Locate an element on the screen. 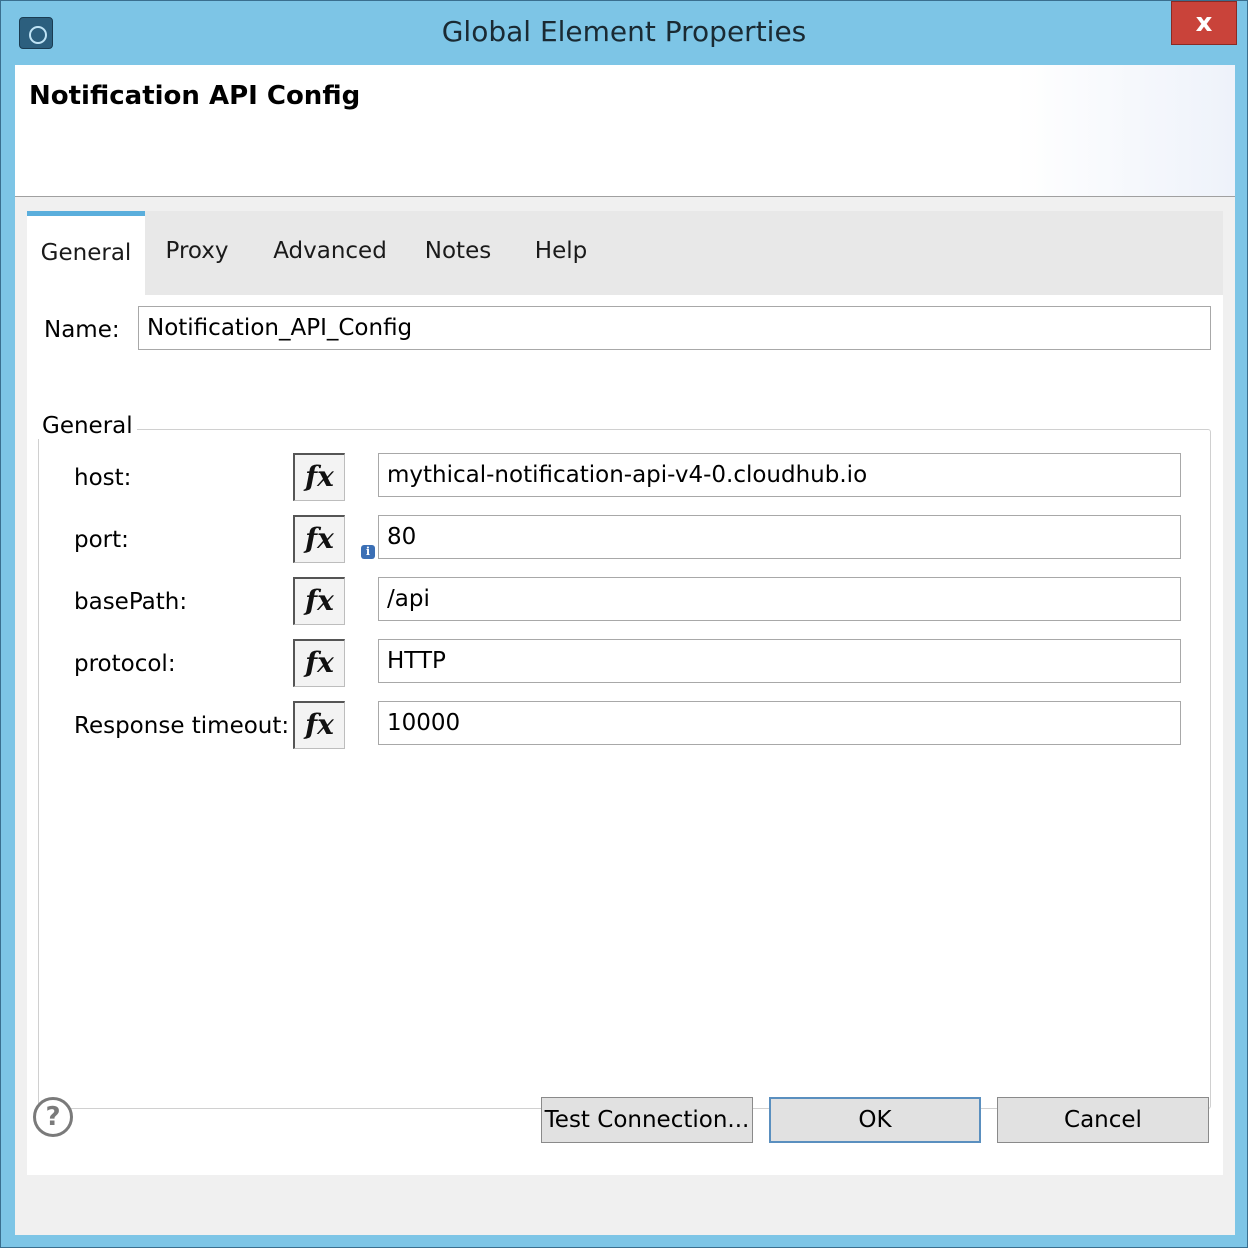 The width and height of the screenshot is (1248, 1248). basepath-label: basePath: is located at coordinates (131, 602).